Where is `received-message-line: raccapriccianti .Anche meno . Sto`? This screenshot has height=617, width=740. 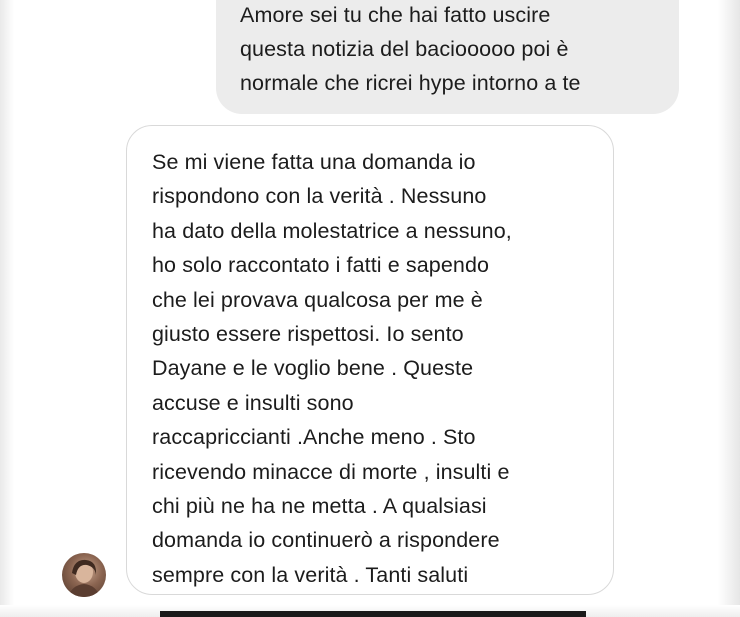
received-message-line: raccapriccianti .Anche meno . Sto is located at coordinates (314, 437).